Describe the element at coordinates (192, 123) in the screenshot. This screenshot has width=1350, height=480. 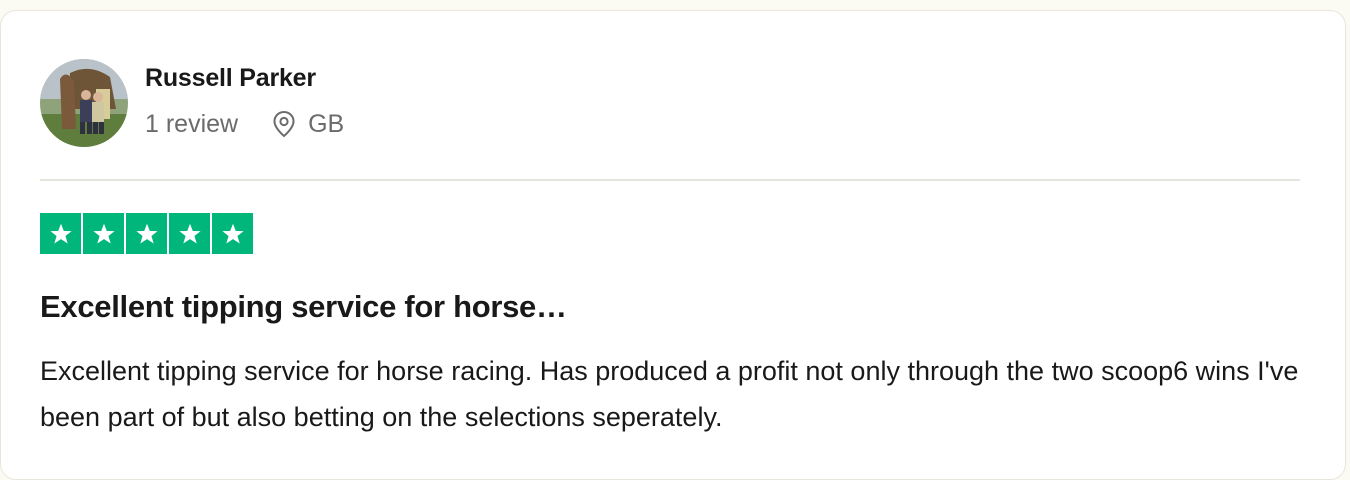
I see `review-count: 1 review` at that location.